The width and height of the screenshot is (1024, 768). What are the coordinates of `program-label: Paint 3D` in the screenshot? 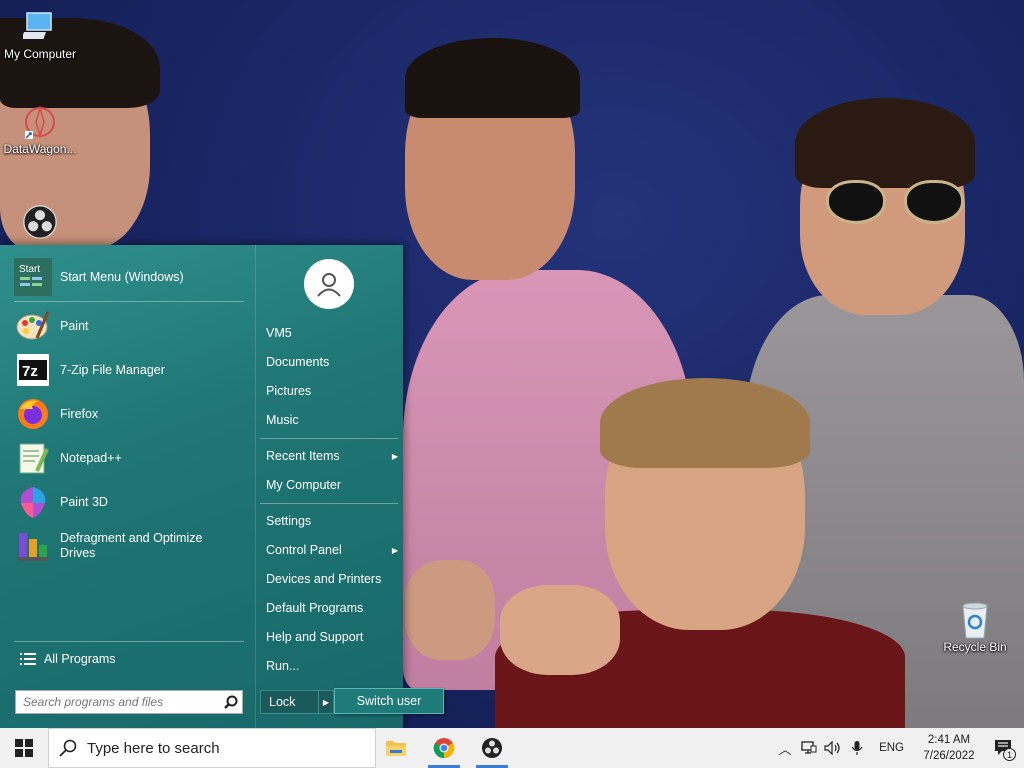 It's located at (84, 501).